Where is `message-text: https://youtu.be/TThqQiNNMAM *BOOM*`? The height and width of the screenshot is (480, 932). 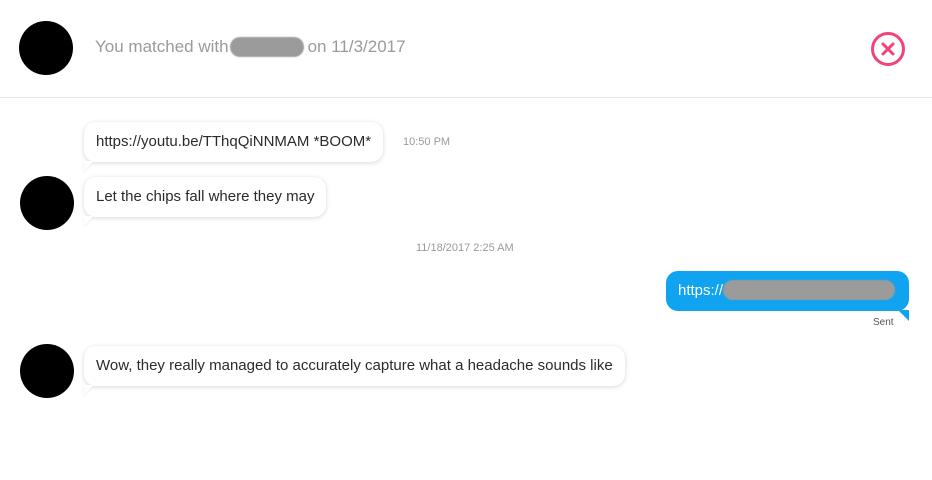
message-text: https://youtu.be/TThqQiNNMAM *BOOM* is located at coordinates (234, 141).